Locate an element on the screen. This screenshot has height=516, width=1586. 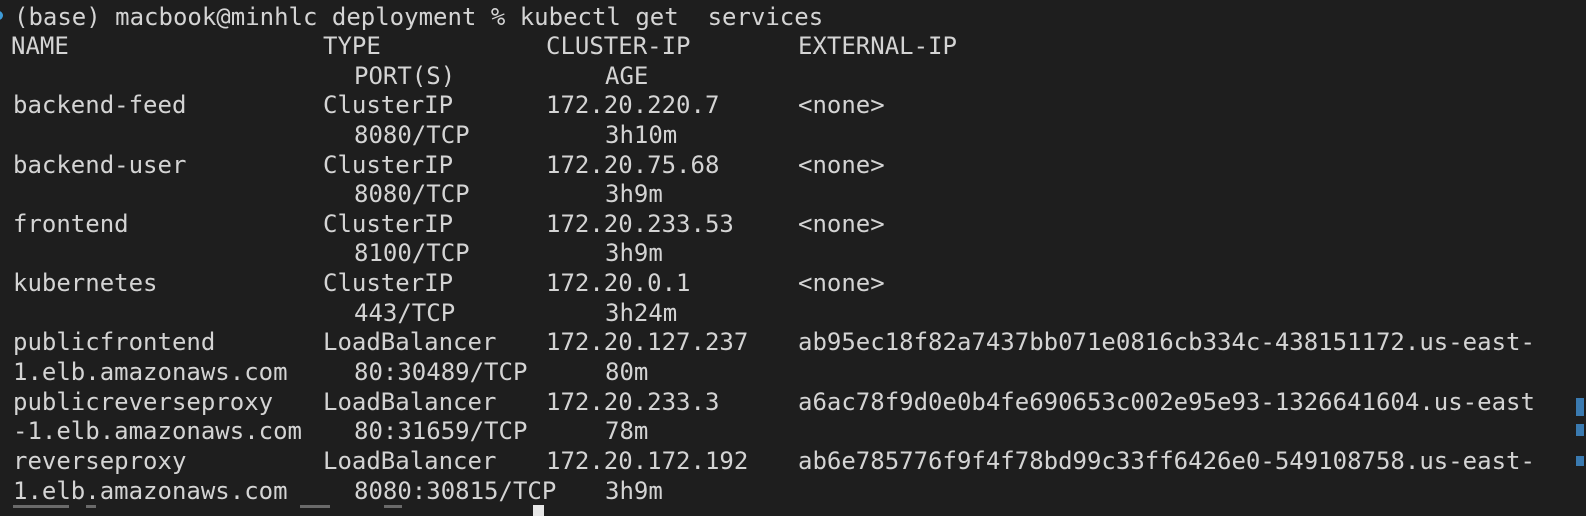
header-ports: PORT(S) is located at coordinates (405, 76).